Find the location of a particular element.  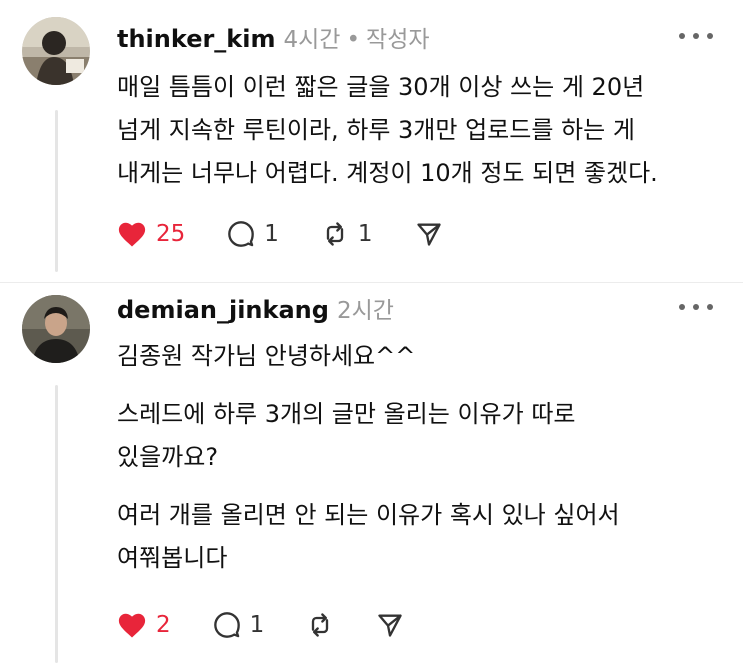

like-count: 2 is located at coordinates (163, 625).